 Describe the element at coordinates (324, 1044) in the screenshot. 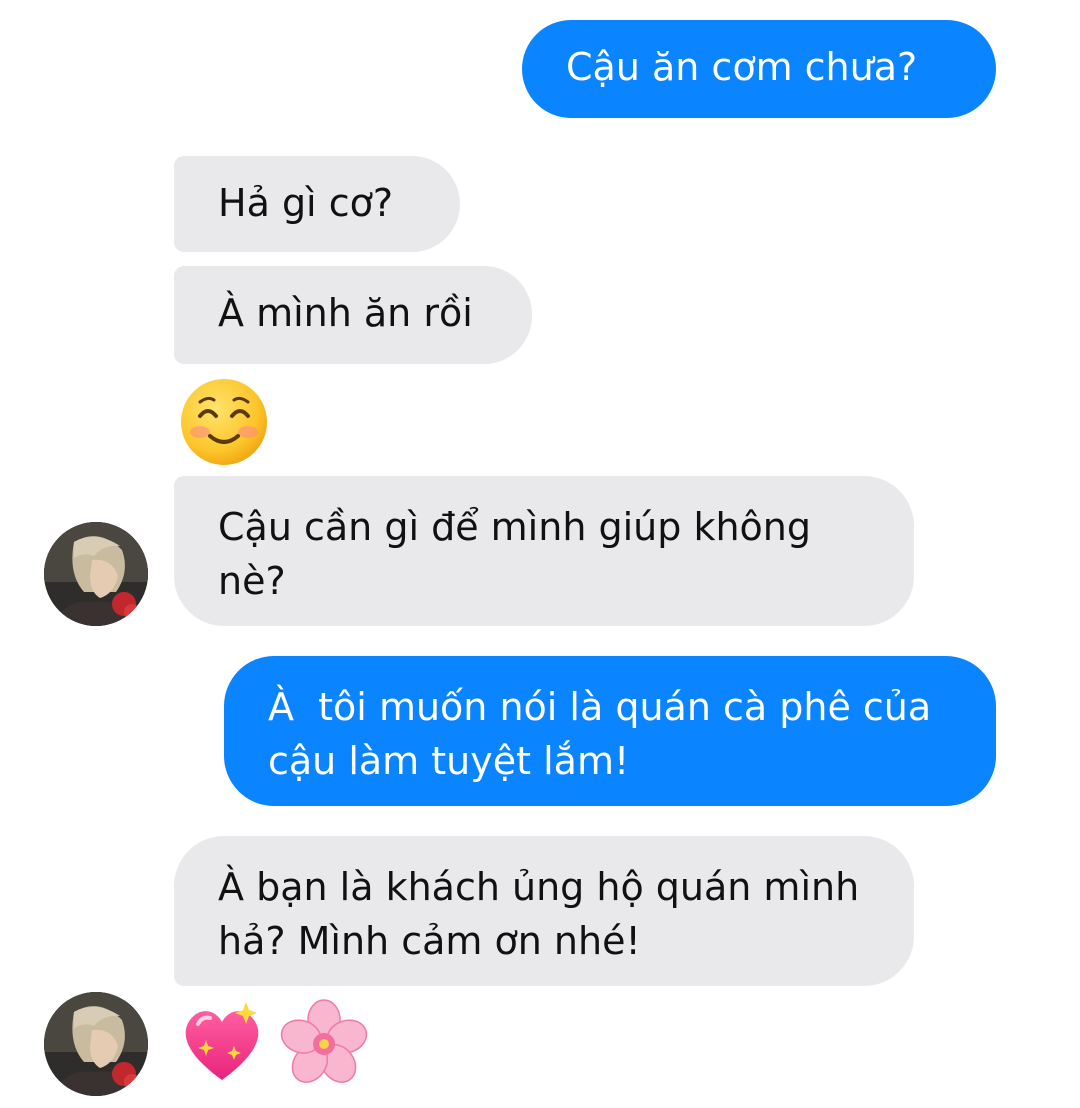

I see `cherry-blossom-emoji` at that location.